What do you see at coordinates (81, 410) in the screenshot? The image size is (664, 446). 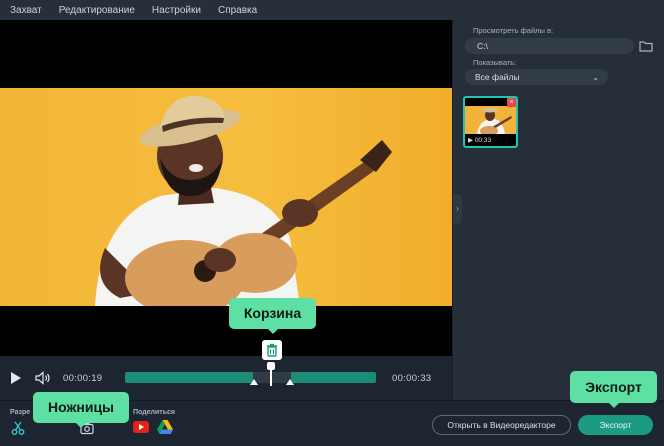 I see `callout-scissors: Ножницы` at bounding box center [81, 410].